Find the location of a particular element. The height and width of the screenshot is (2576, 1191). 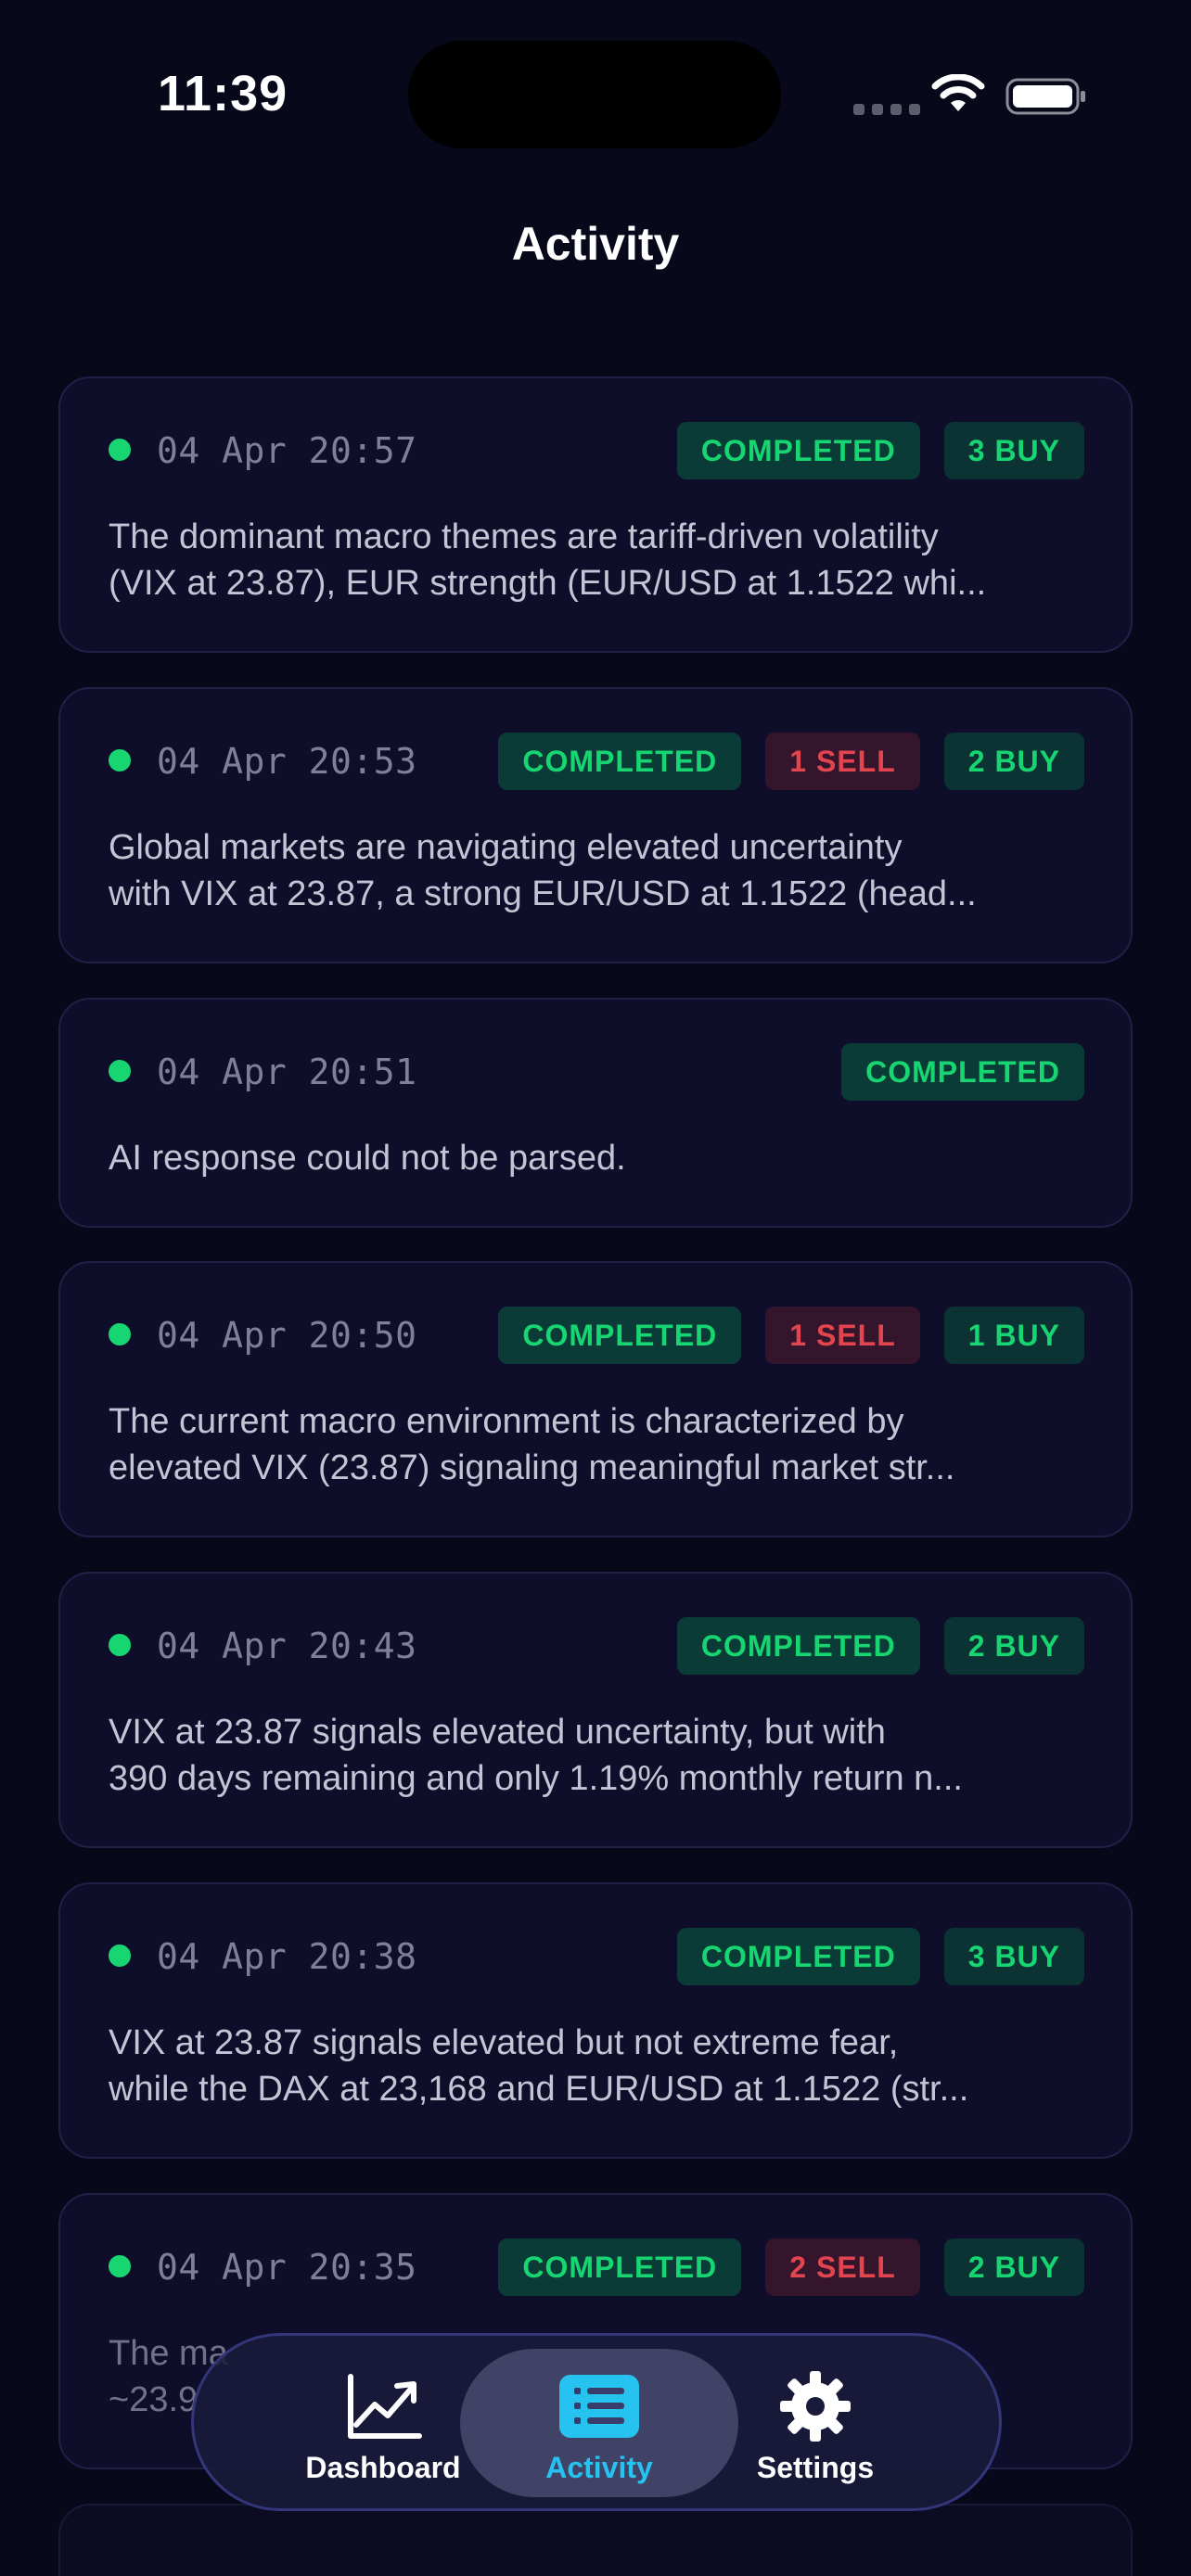

dynamic-island is located at coordinates (594, 94).